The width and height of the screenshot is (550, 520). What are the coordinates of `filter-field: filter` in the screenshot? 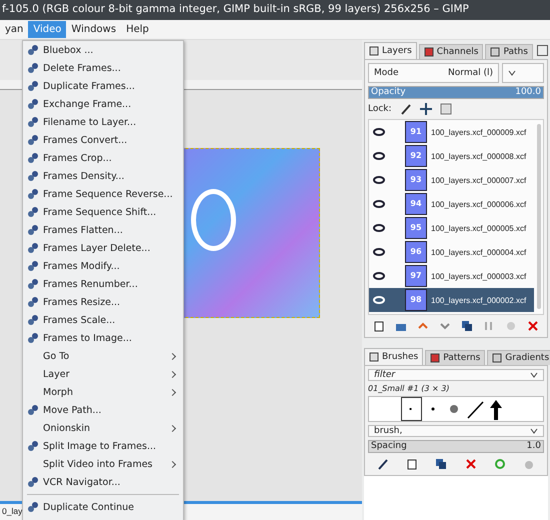 It's located at (456, 375).